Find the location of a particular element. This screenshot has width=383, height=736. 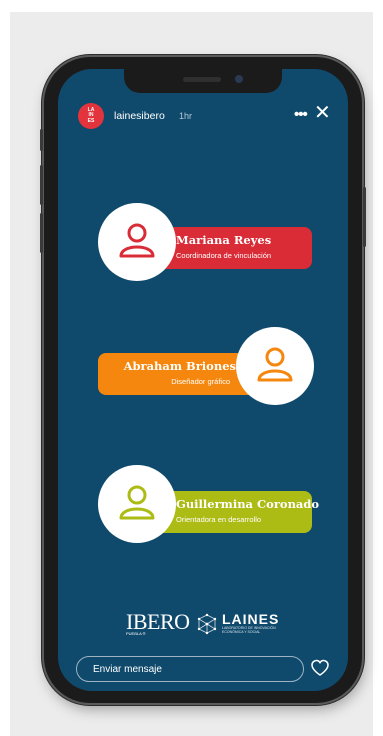

username: lainesibero is located at coordinates (139, 116).